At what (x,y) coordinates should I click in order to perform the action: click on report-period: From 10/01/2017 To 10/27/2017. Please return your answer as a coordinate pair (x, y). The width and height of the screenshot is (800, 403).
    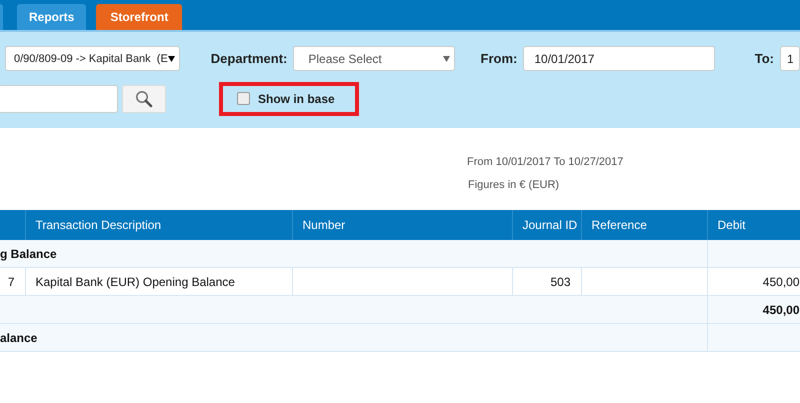
    Looking at the image, I should click on (545, 162).